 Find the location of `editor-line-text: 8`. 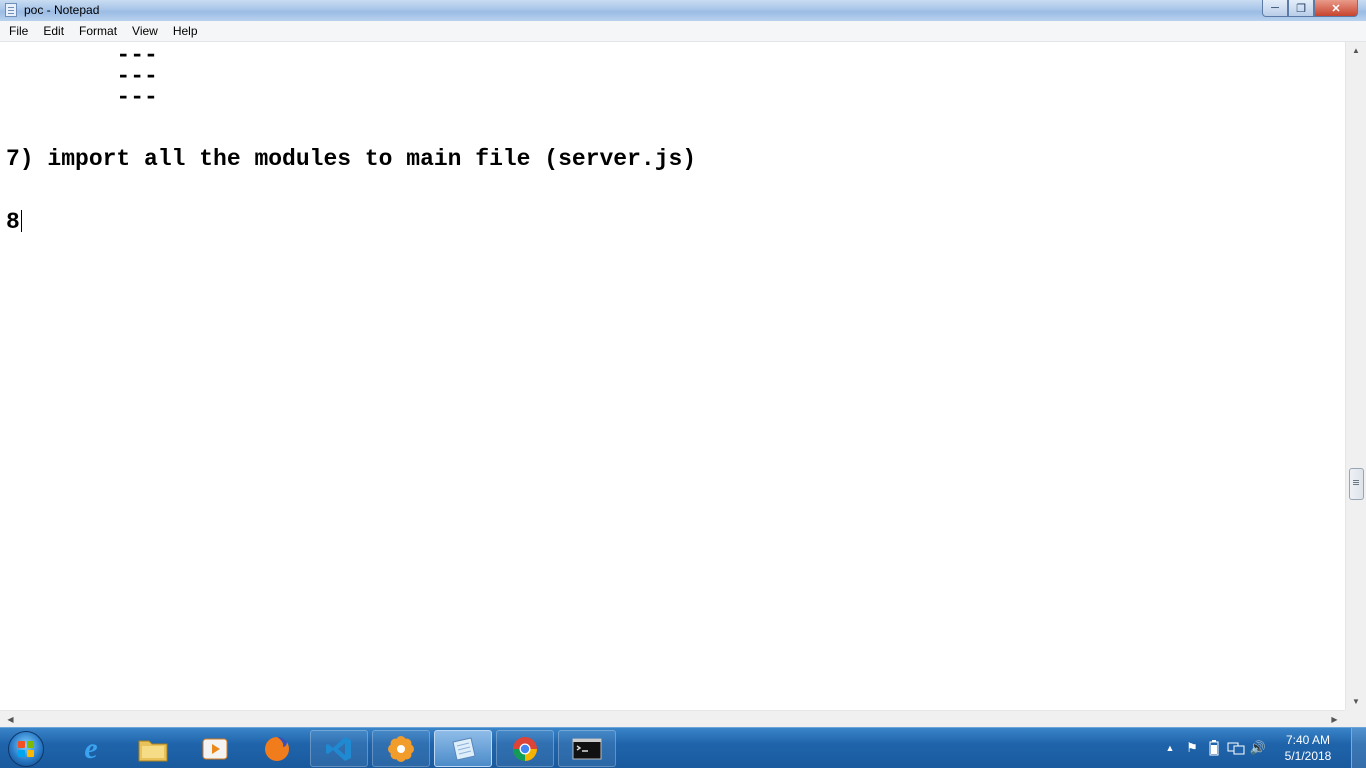

editor-line-text: 8 is located at coordinates (13, 222).